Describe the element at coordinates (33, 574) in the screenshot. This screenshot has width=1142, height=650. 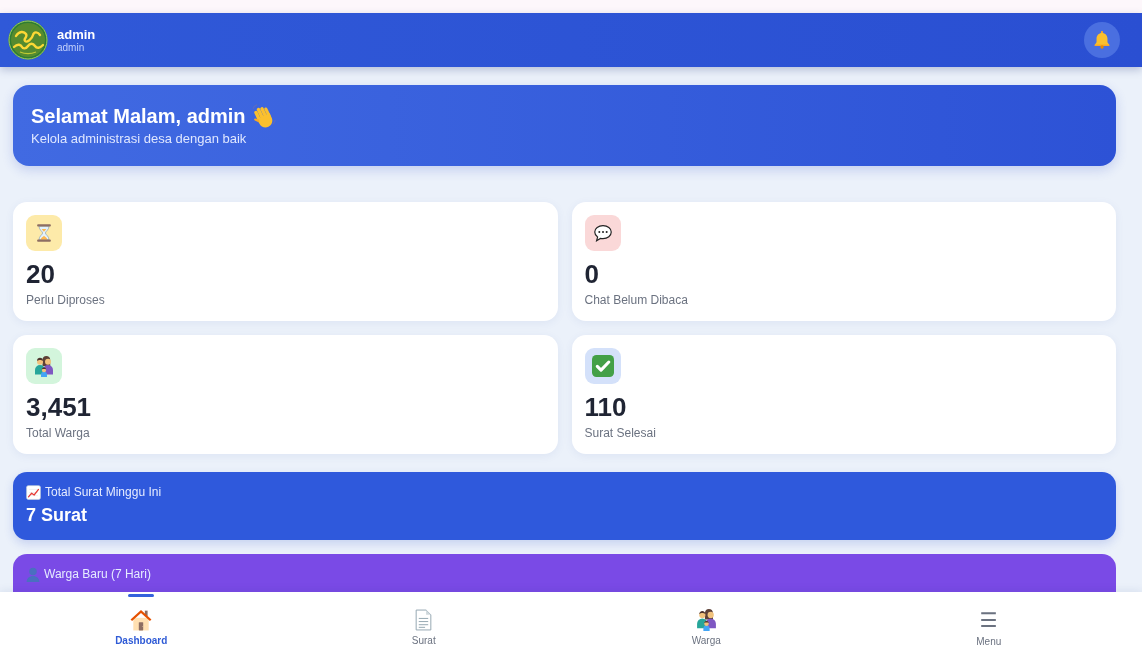
I see `person-icon` at that location.